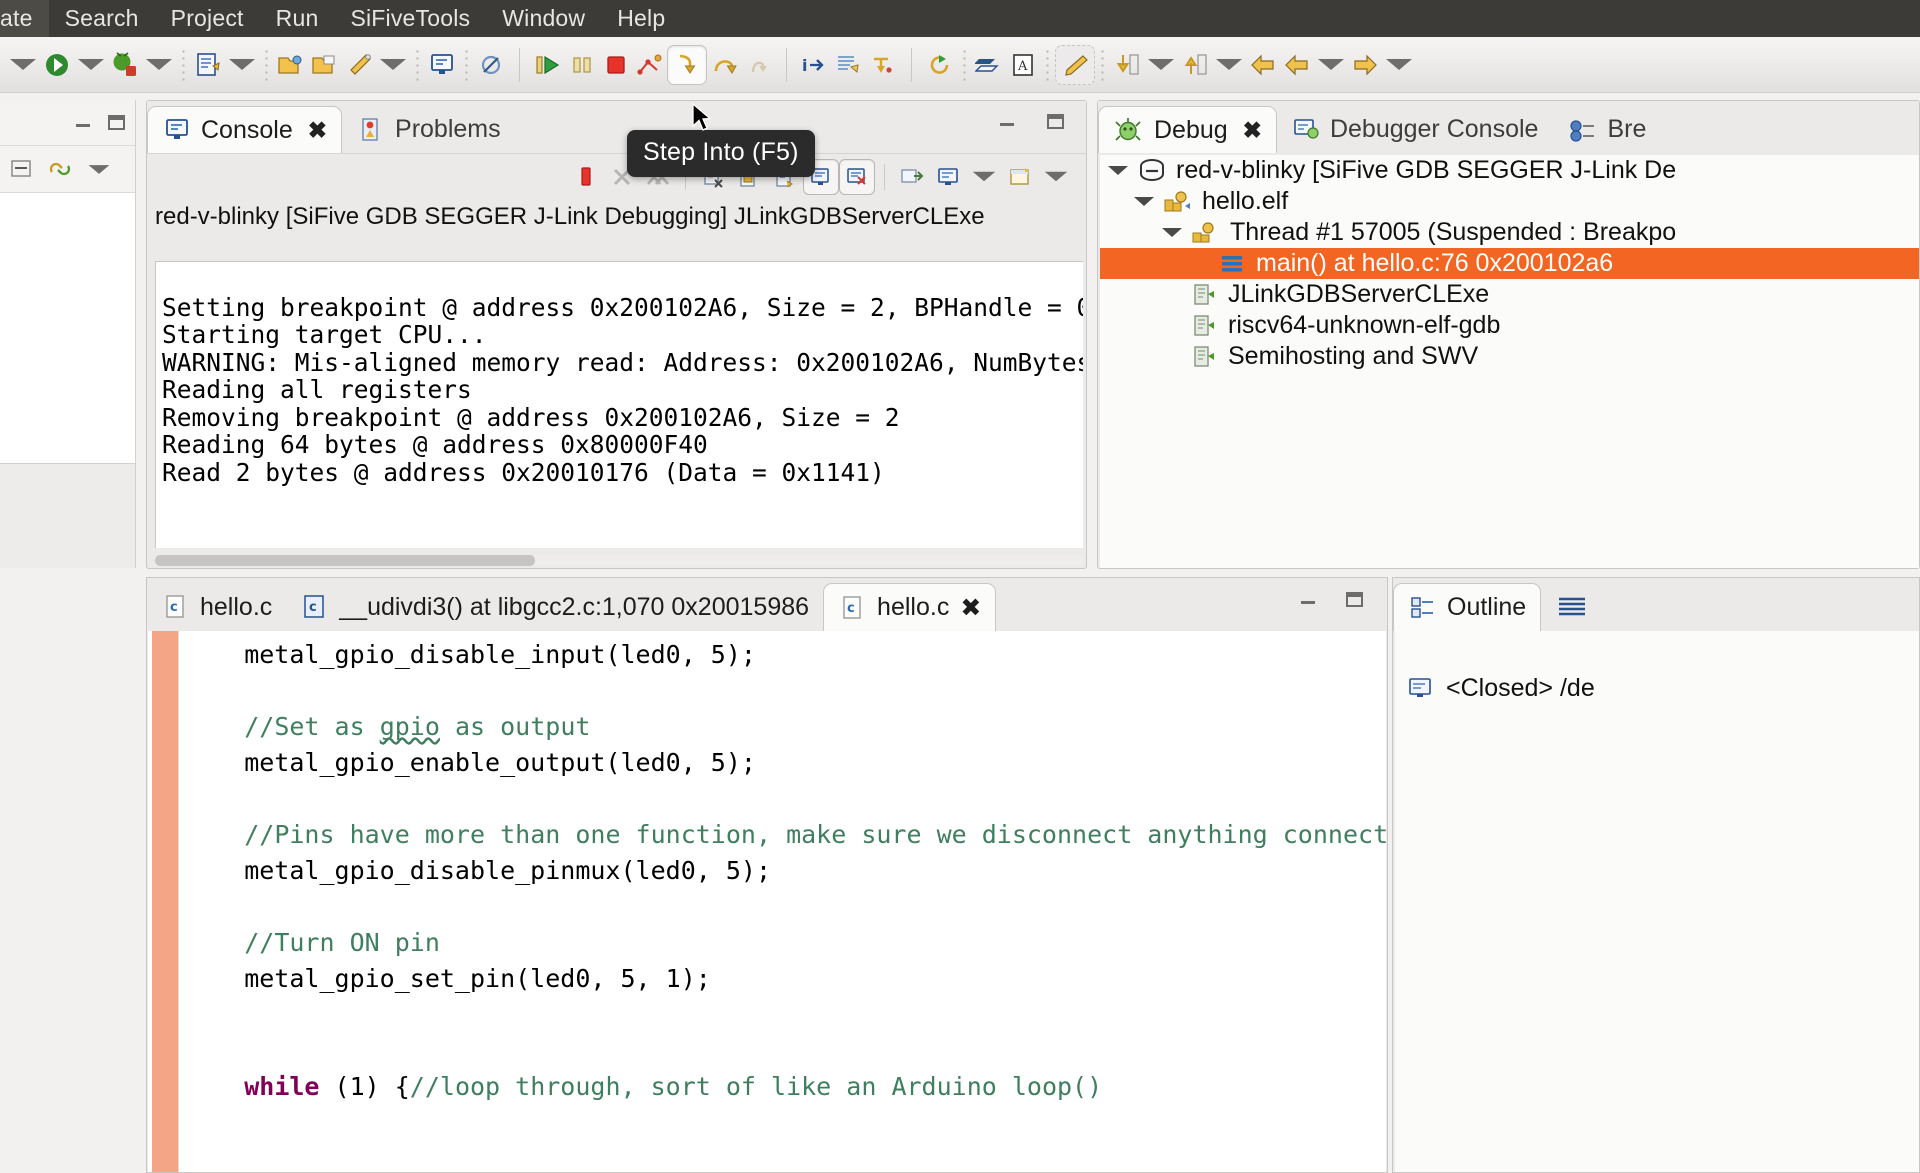  What do you see at coordinates (582, 65) in the screenshot?
I see `suspend-button` at bounding box center [582, 65].